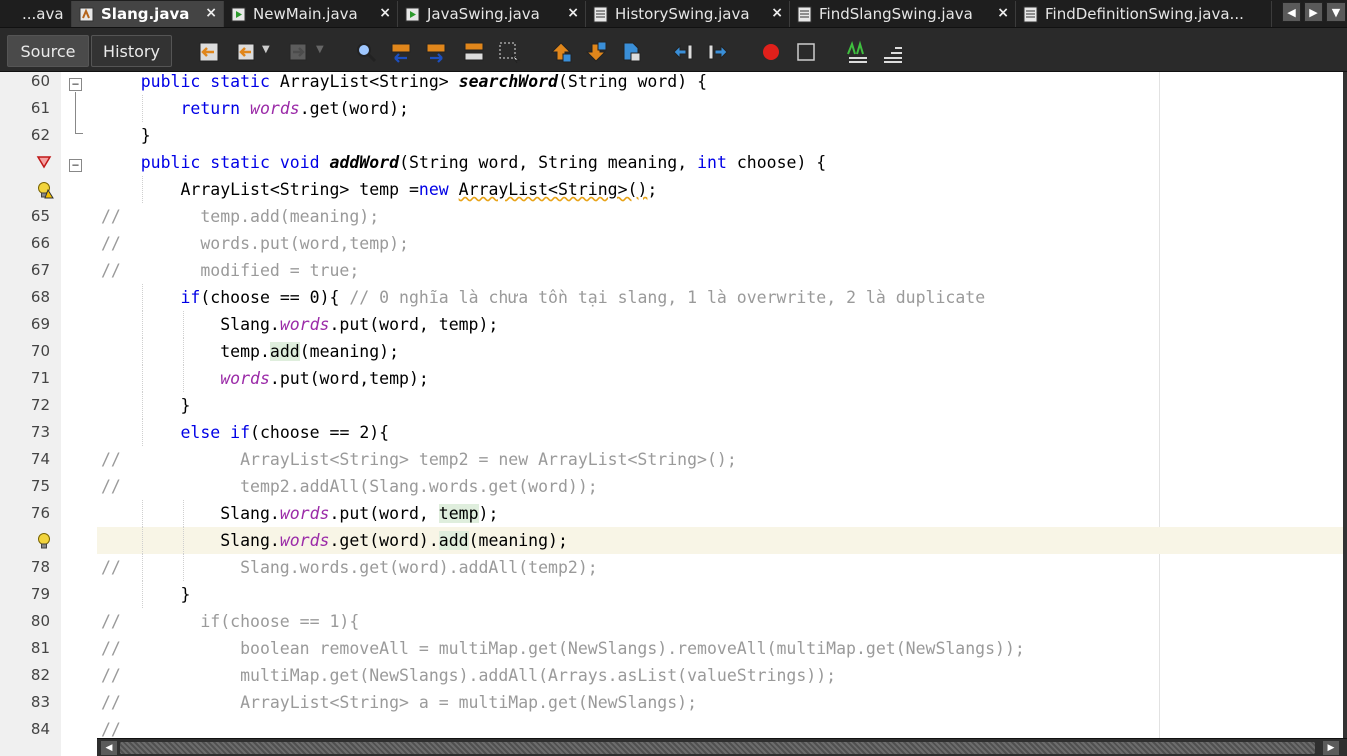 The height and width of the screenshot is (756, 1347). I want to click on code-line: // temp.add(meaning);, so click(720, 216).